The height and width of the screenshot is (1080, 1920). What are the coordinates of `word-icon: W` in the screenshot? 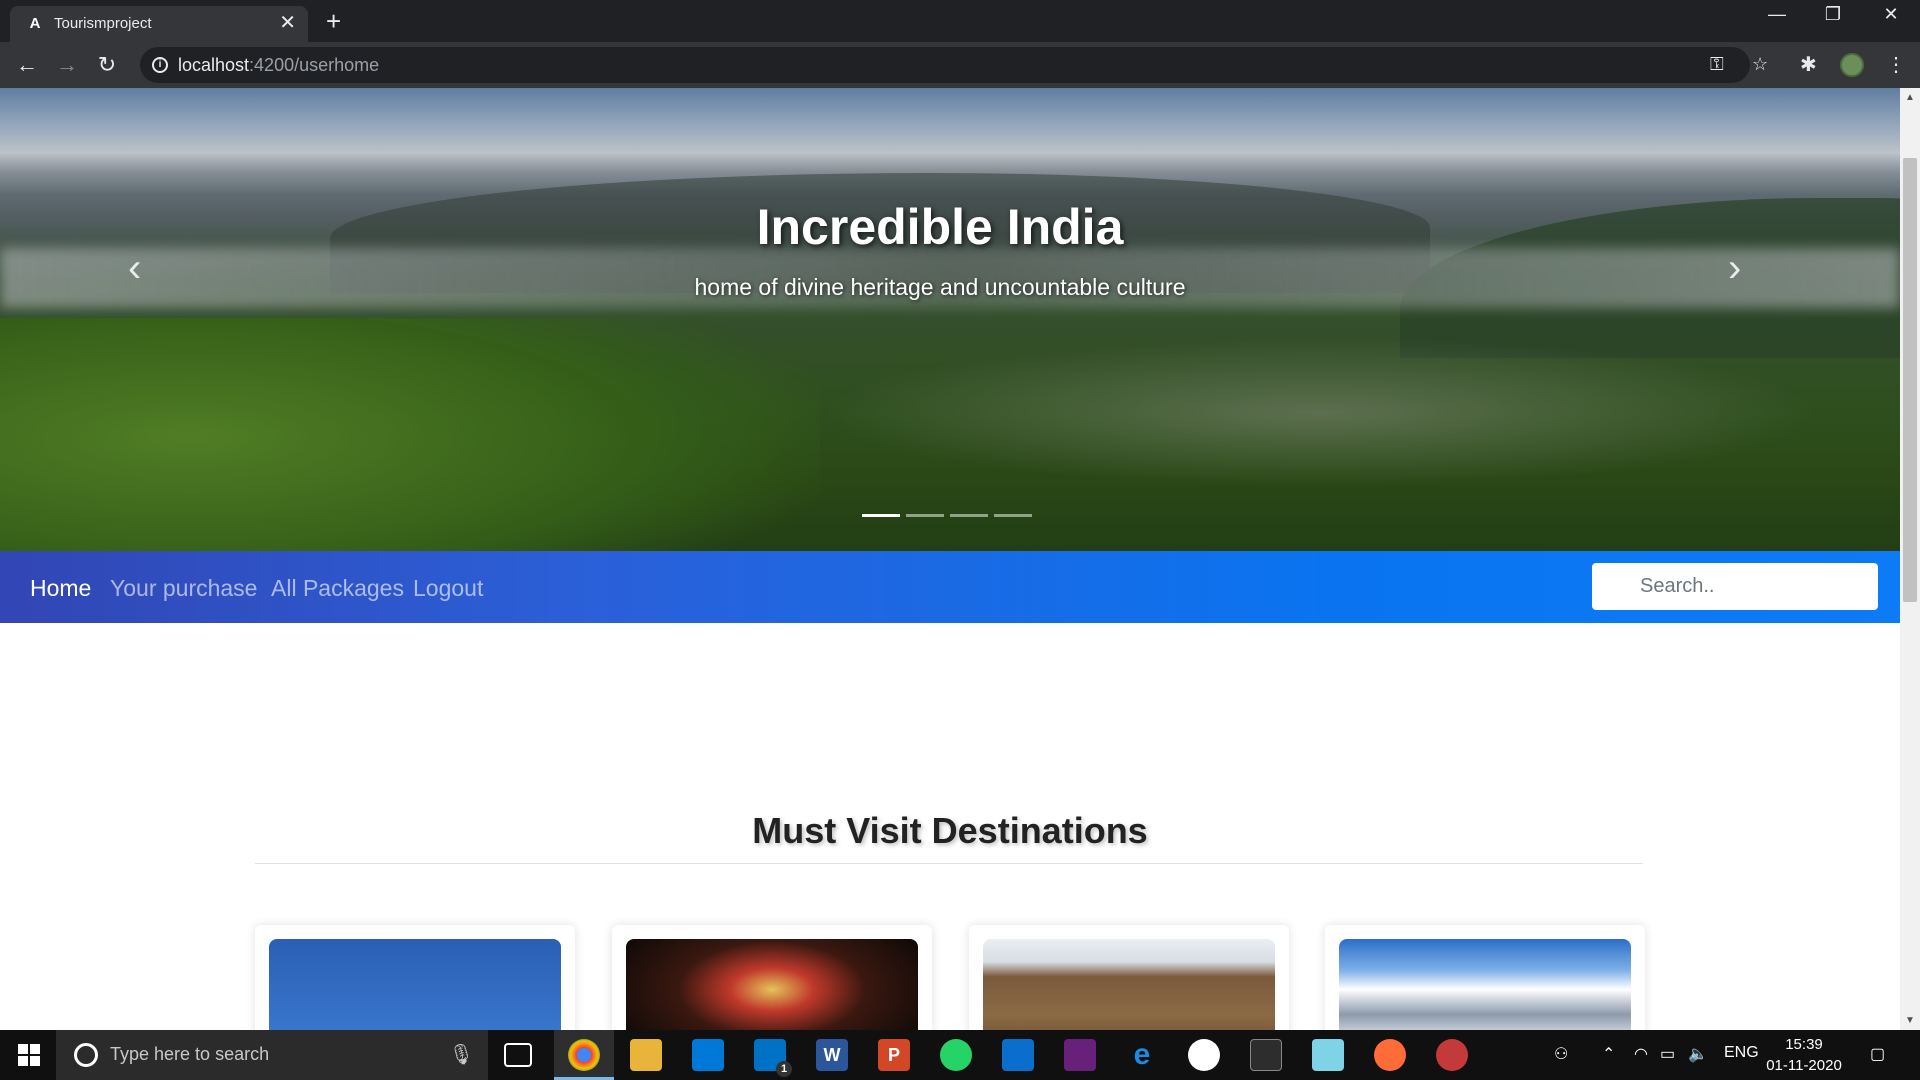 It's located at (832, 1055).